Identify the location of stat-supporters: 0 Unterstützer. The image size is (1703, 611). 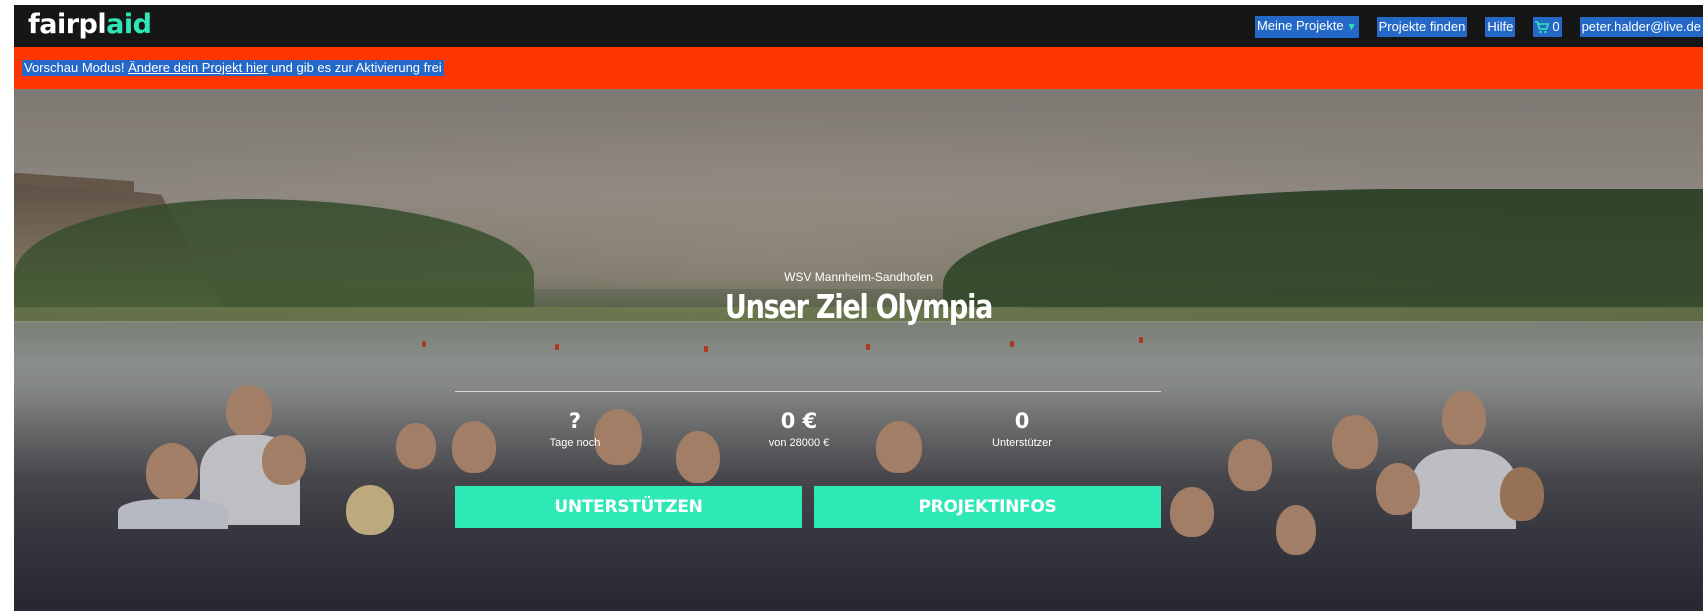
(1022, 429).